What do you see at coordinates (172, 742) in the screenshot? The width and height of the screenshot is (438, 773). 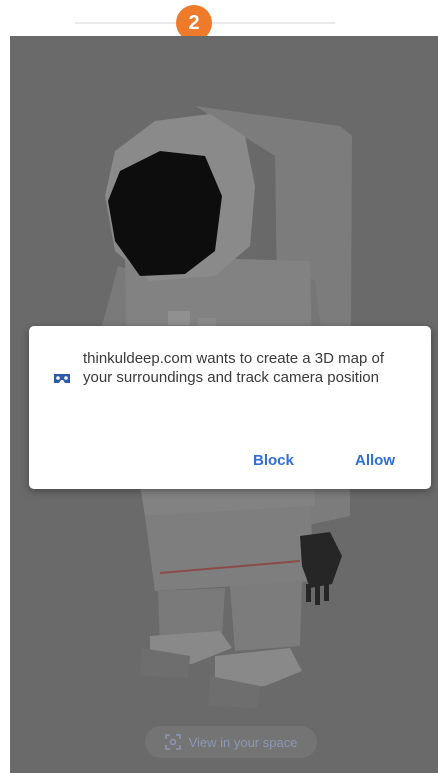 I see `ar-view-icon` at bounding box center [172, 742].